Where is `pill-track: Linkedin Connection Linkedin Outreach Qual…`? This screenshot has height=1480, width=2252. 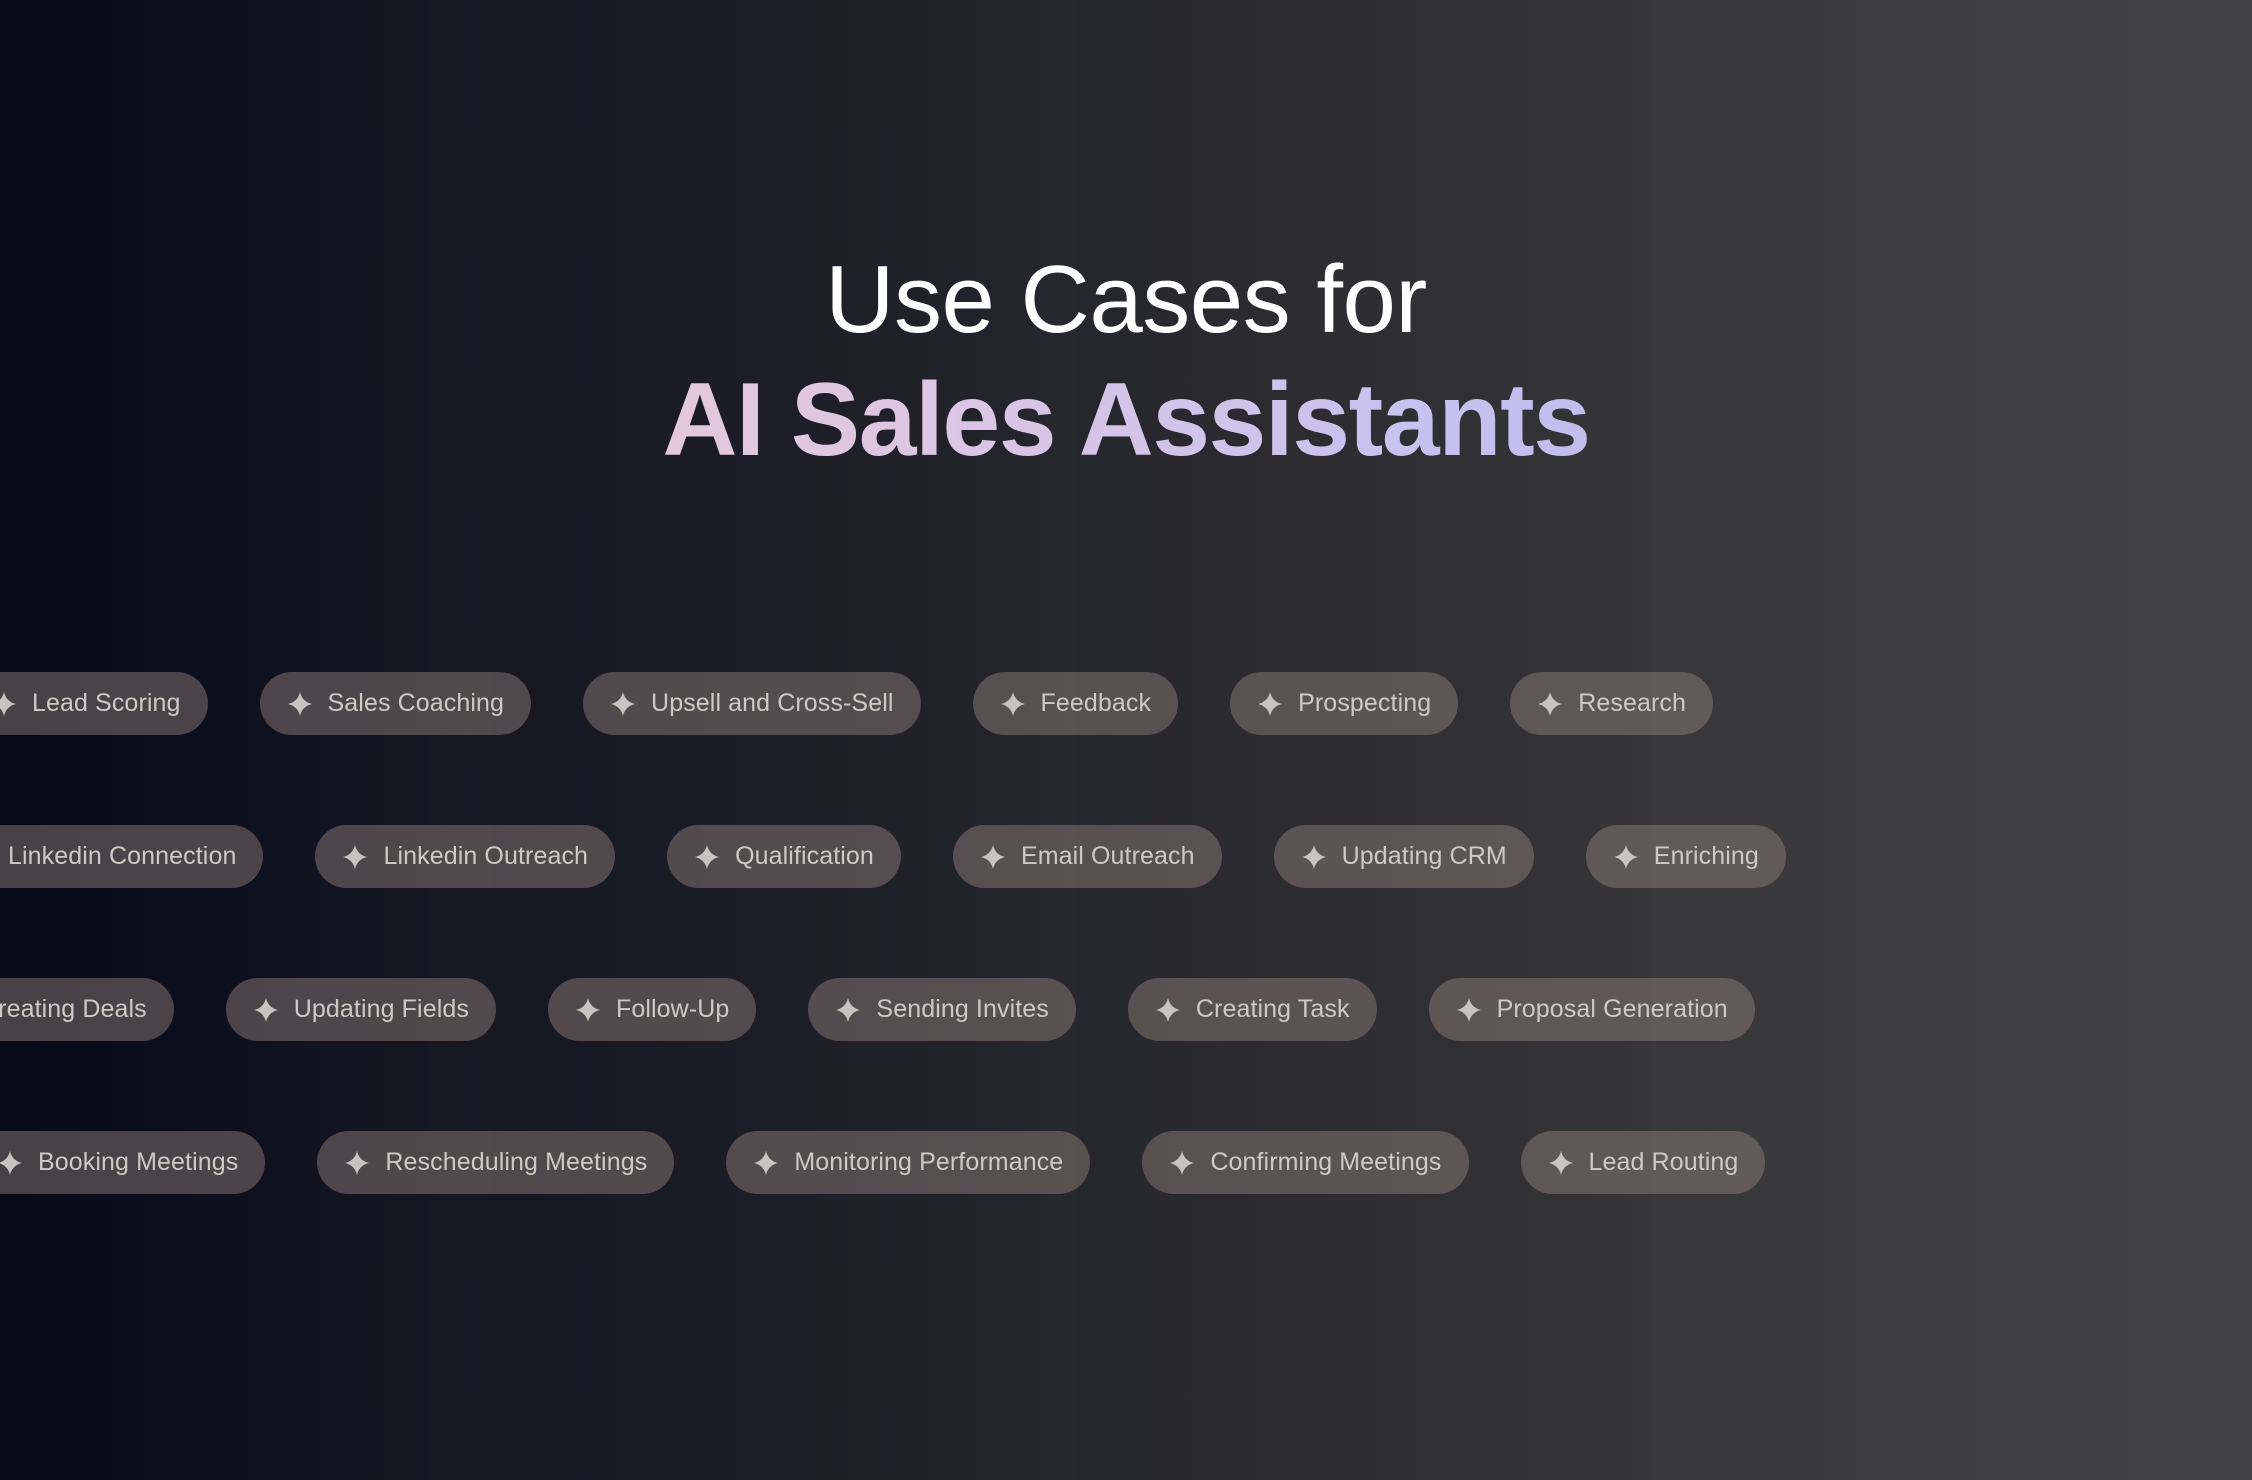 pill-track: Linkedin Connection Linkedin Outreach Qual… is located at coordinates (919, 856).